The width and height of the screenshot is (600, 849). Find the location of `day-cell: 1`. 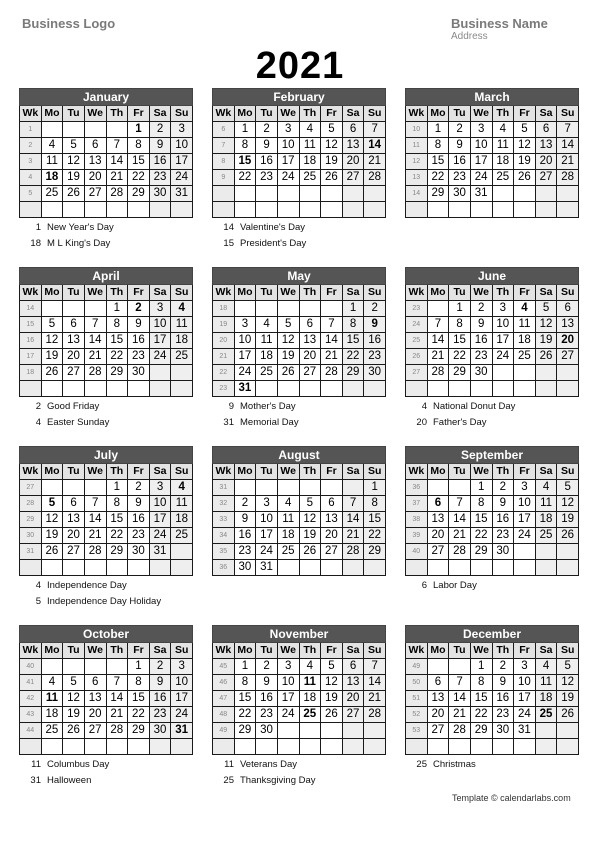

day-cell: 1 is located at coordinates (374, 487).